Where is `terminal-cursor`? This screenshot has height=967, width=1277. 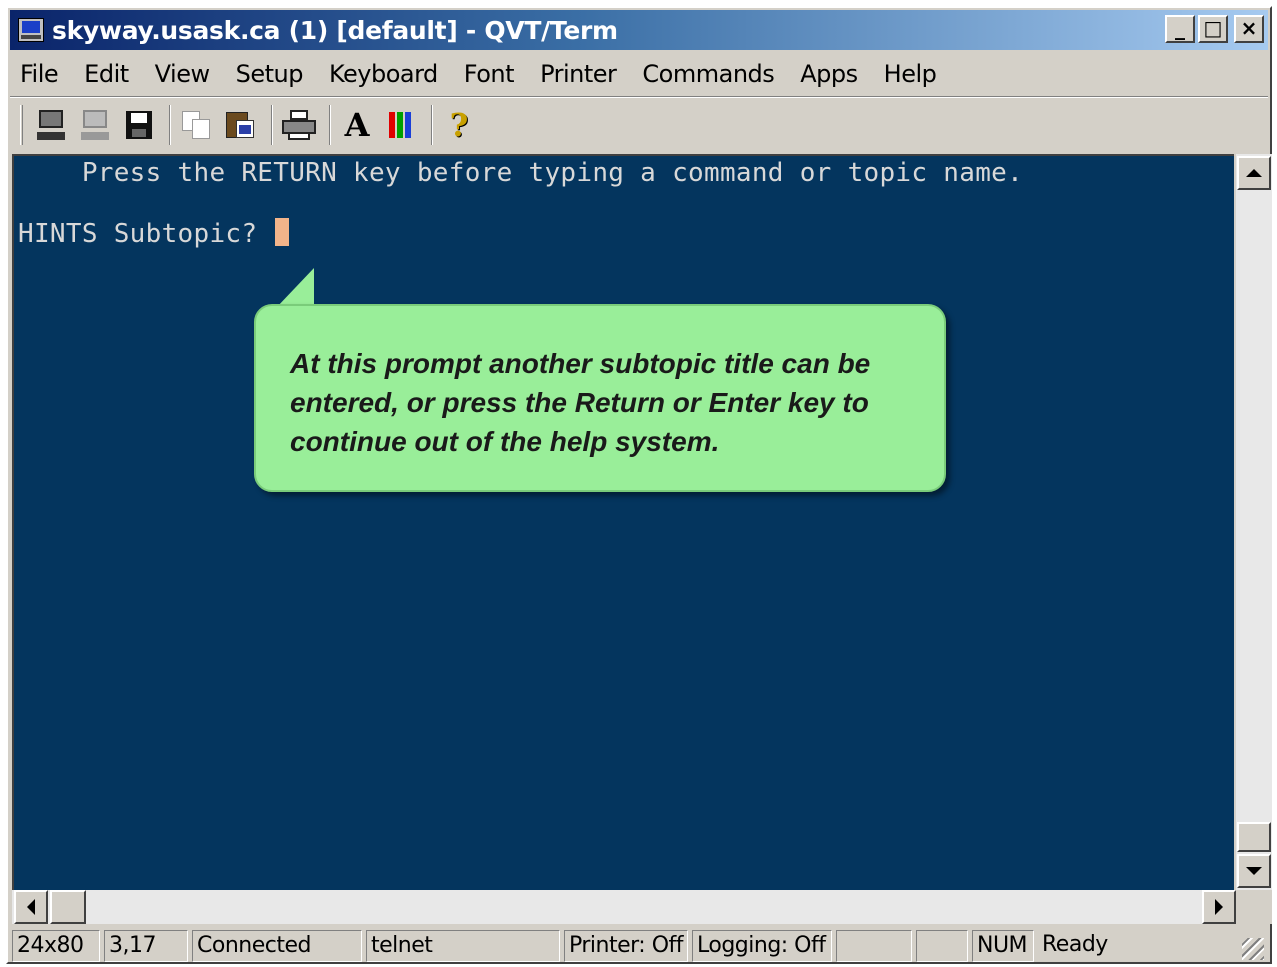 terminal-cursor is located at coordinates (282, 232).